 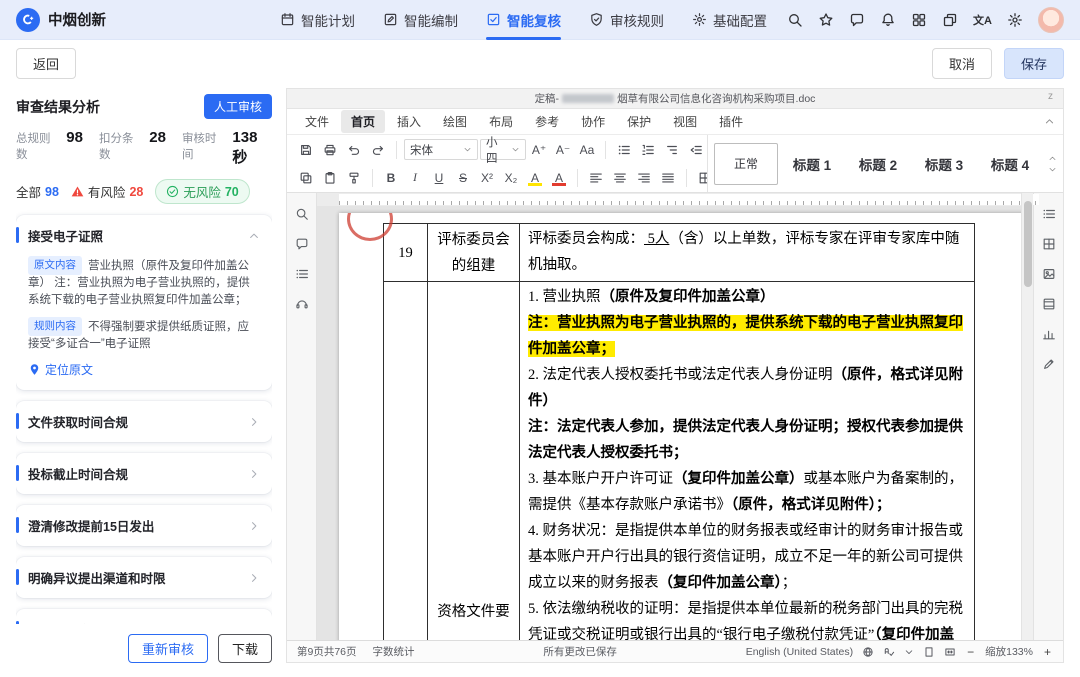 I want to click on locate-original-link: 定位原文, so click(x=144, y=369).